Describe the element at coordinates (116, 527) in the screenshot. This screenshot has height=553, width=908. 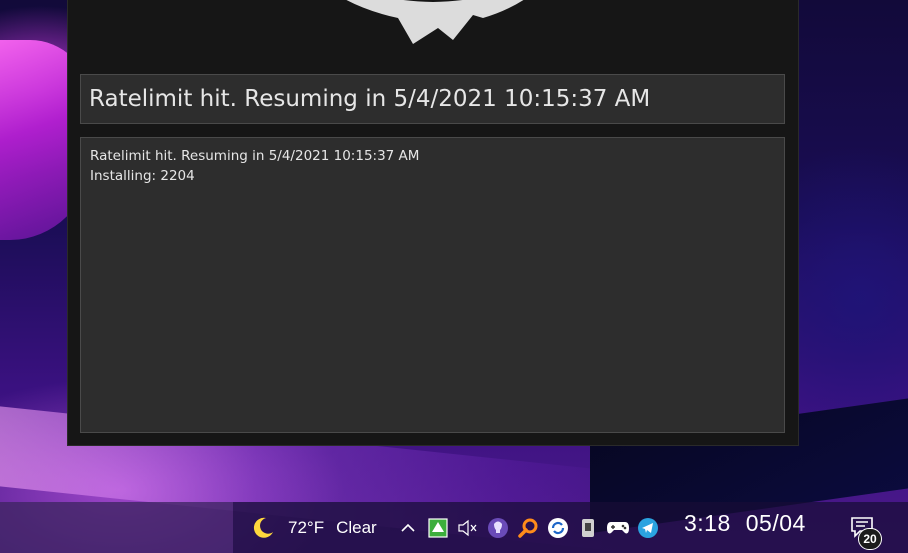
I see `taskbar-search-area` at that location.